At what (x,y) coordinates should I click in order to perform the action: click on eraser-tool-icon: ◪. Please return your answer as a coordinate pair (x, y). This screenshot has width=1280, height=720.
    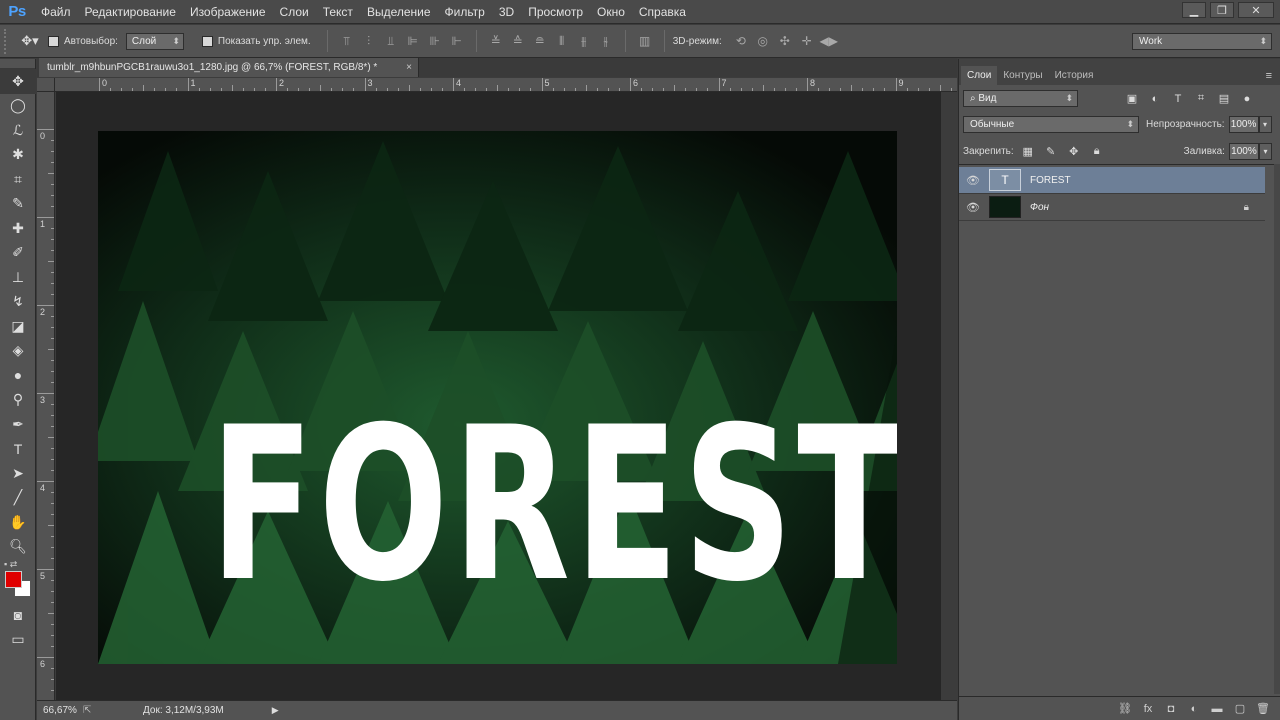
    Looking at the image, I should click on (18, 326).